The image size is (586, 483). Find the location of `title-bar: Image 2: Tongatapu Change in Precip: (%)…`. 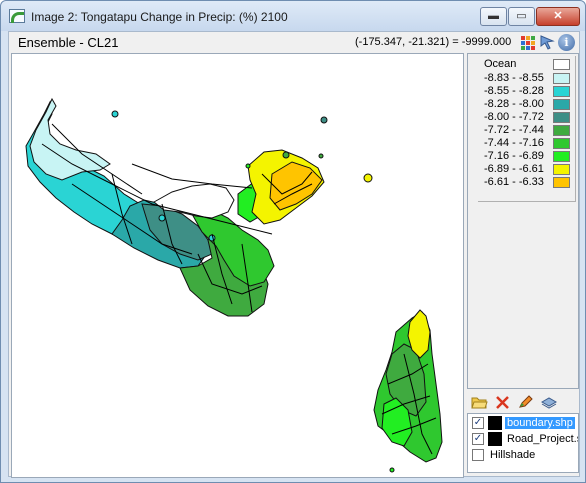

title-bar: Image 2: Tongatapu Change in Precip: (%)… is located at coordinates (293, 16).